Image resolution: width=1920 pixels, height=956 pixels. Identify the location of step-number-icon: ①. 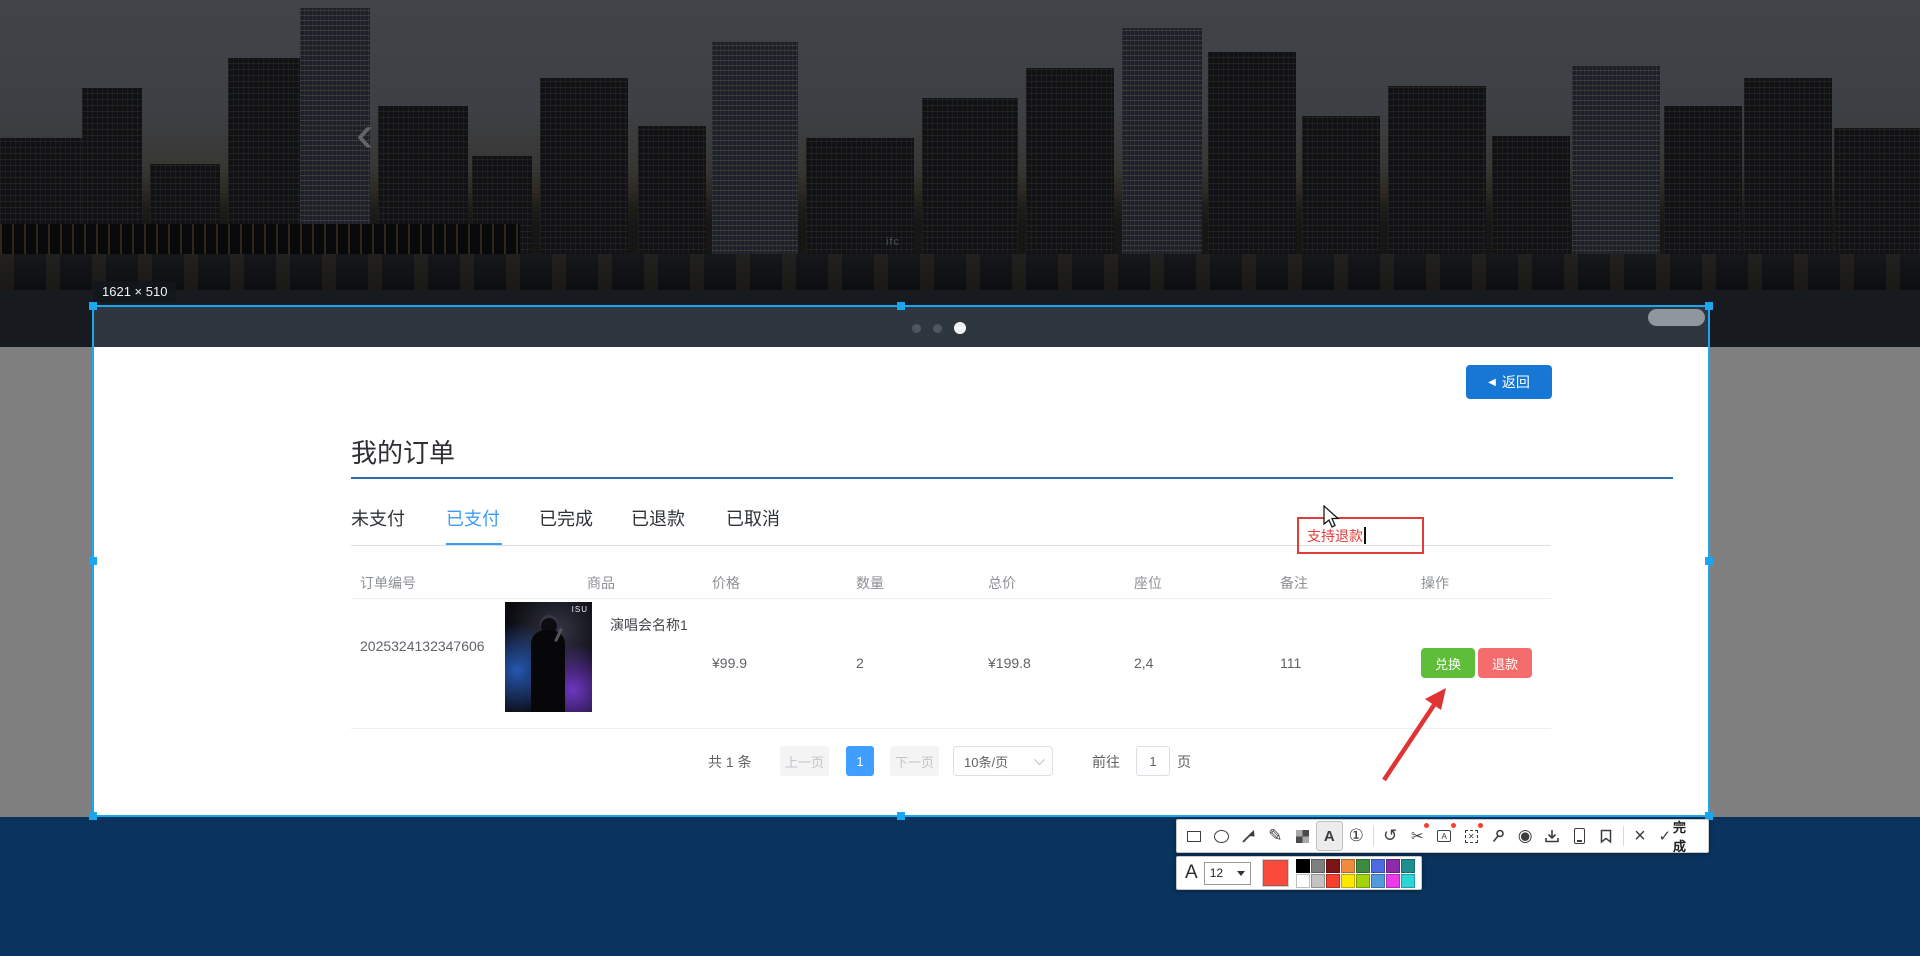
(1356, 836).